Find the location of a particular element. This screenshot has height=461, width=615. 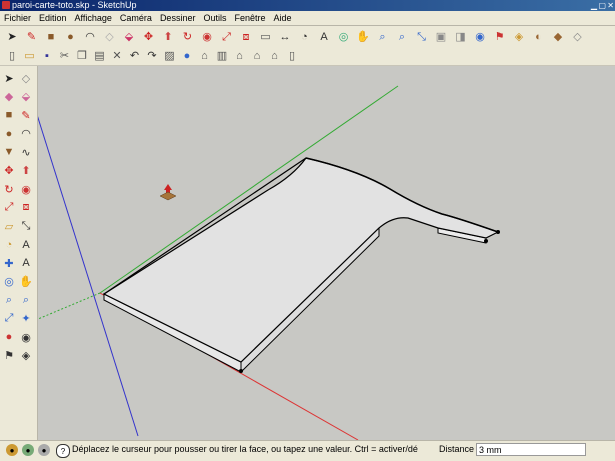

polygon-icon: ▼ is located at coordinates (9, 152).